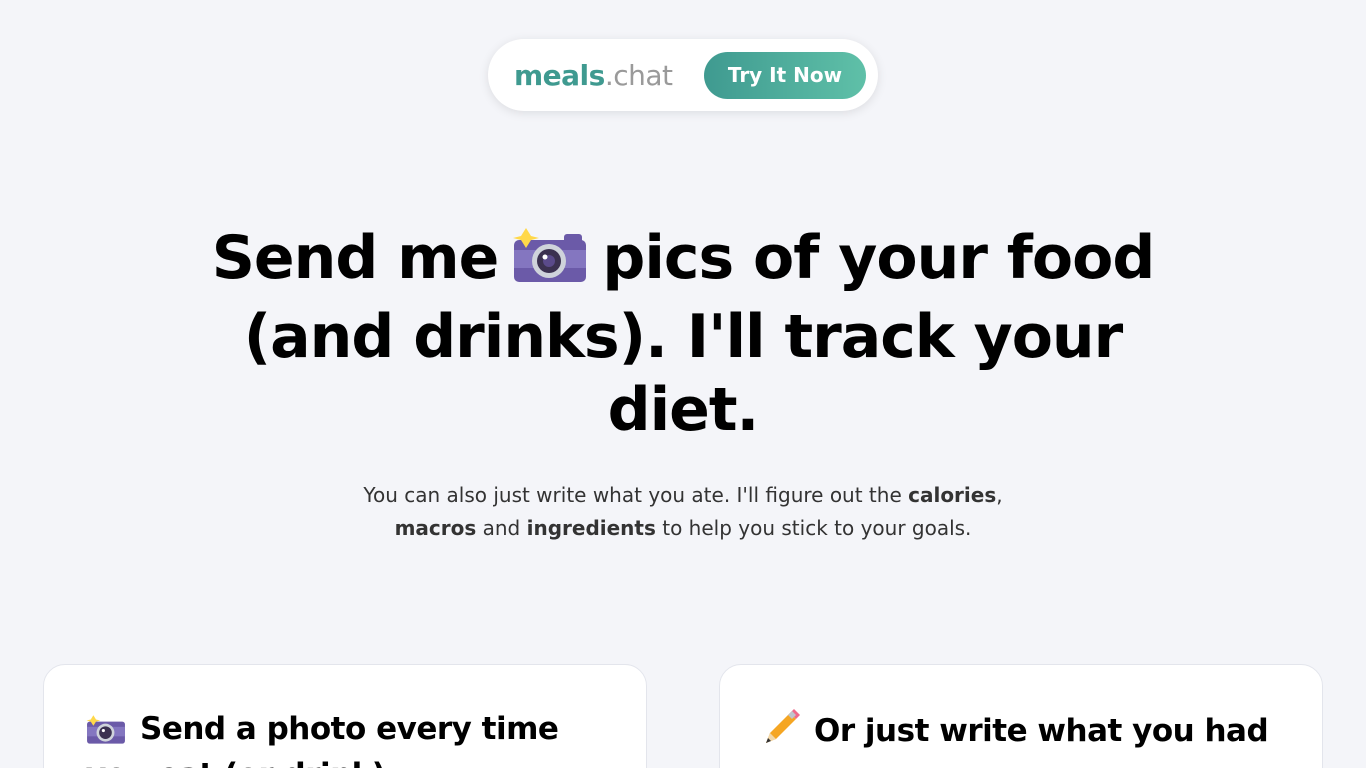 The image size is (1366, 768). I want to click on top-nav: meals.chat Try It Now, so click(683, 75).